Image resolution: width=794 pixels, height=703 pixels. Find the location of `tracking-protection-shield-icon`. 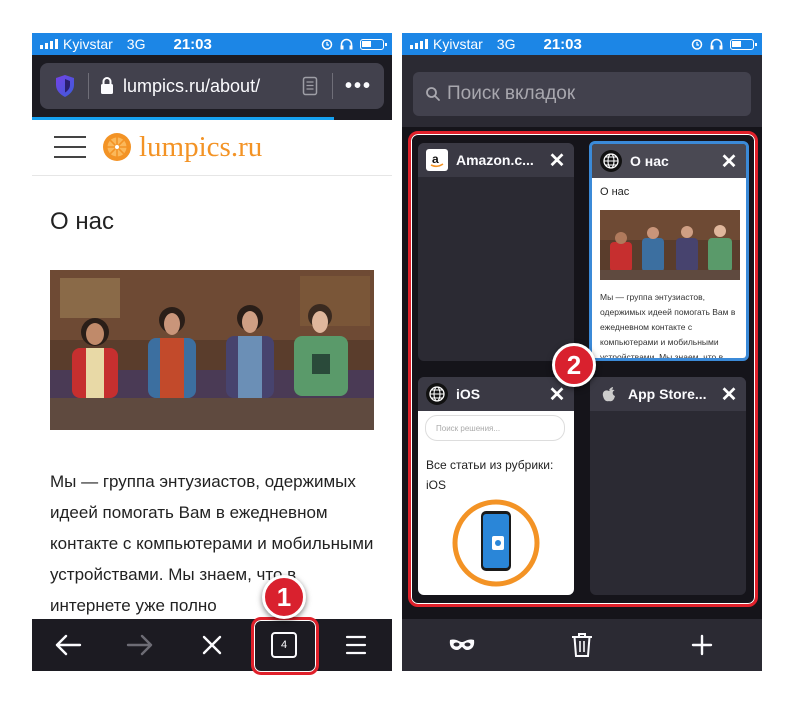

tracking-protection-shield-icon is located at coordinates (65, 86).